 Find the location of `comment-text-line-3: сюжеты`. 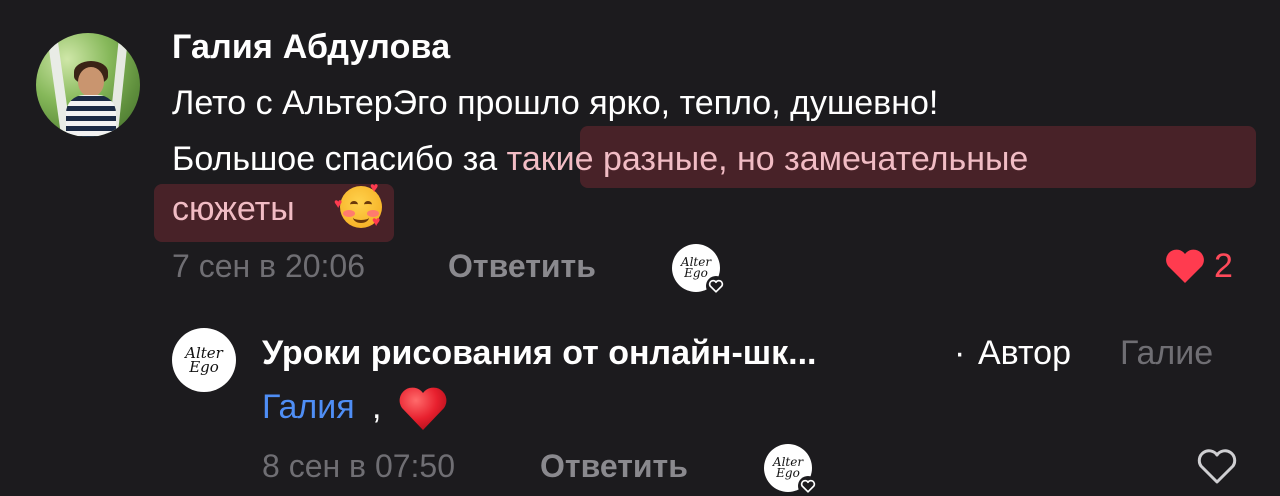

comment-text-line-3: сюжеты is located at coordinates (233, 209).